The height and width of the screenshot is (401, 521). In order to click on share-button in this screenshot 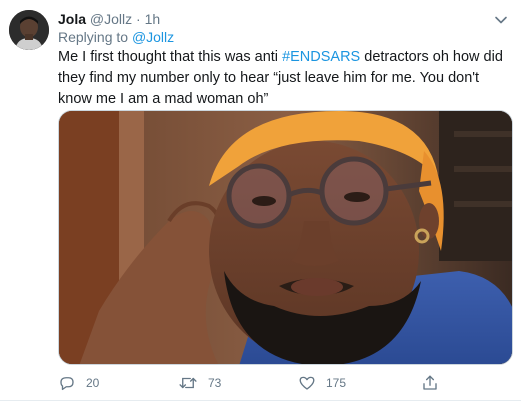, I will do `click(430, 383)`.